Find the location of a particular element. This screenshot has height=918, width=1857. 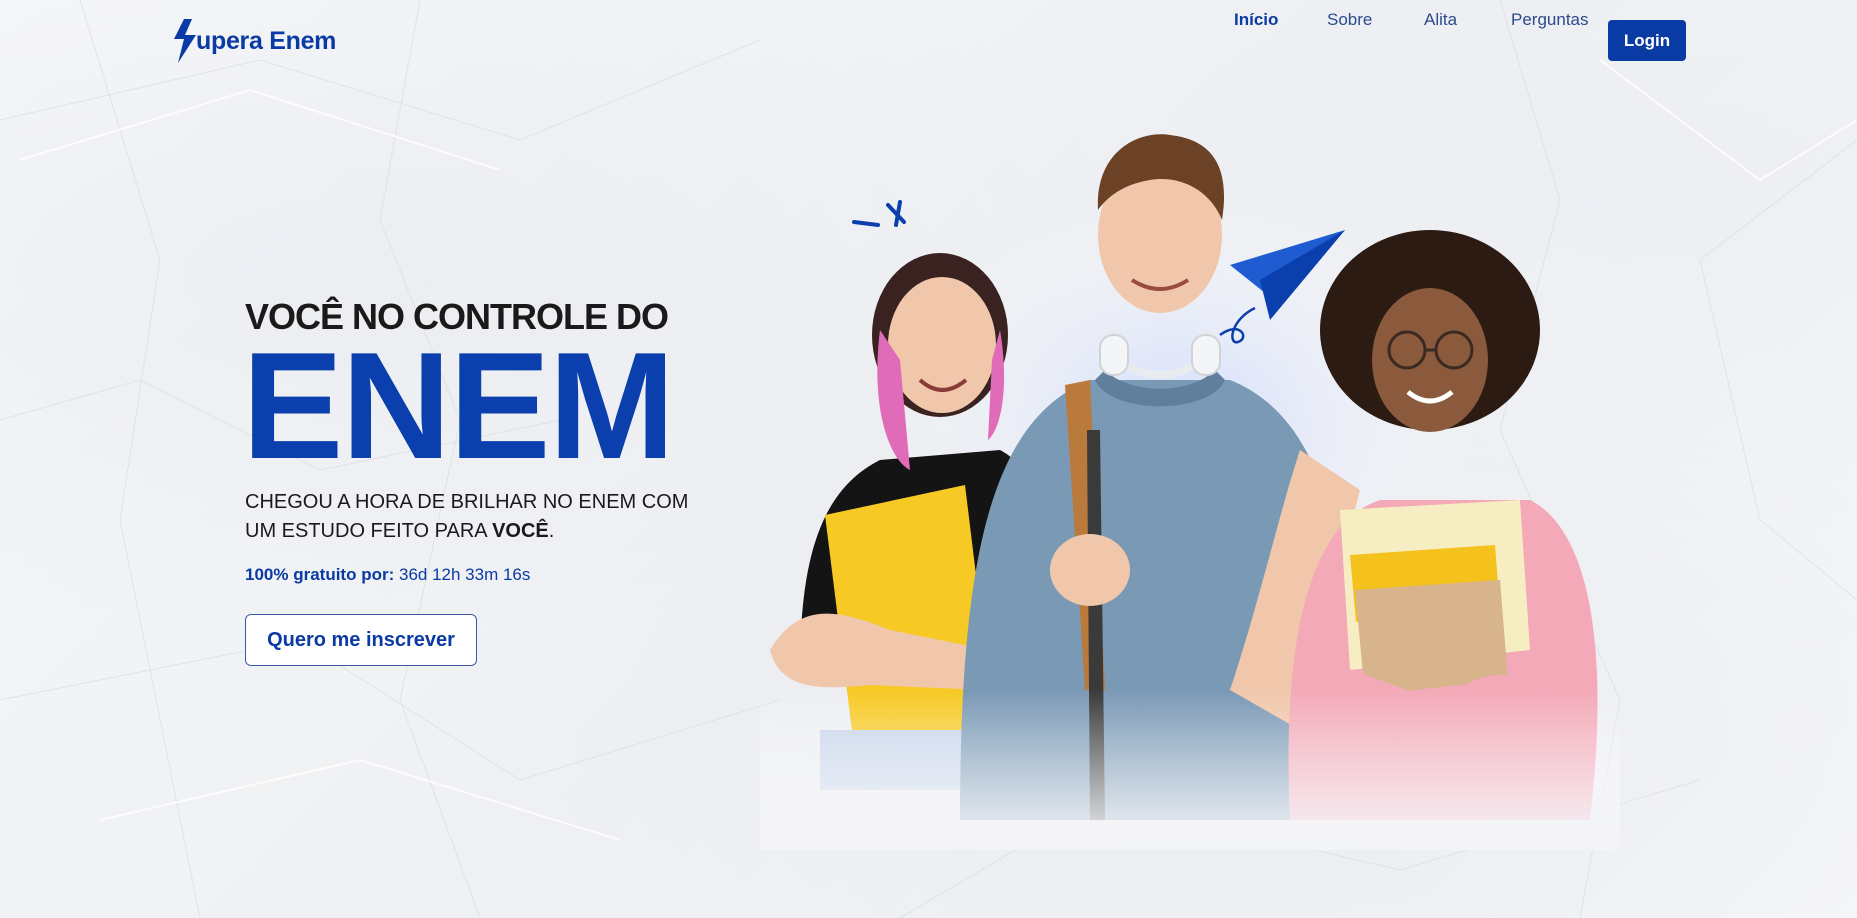

countdown-label: 100% gratuito por: is located at coordinates (320, 574).